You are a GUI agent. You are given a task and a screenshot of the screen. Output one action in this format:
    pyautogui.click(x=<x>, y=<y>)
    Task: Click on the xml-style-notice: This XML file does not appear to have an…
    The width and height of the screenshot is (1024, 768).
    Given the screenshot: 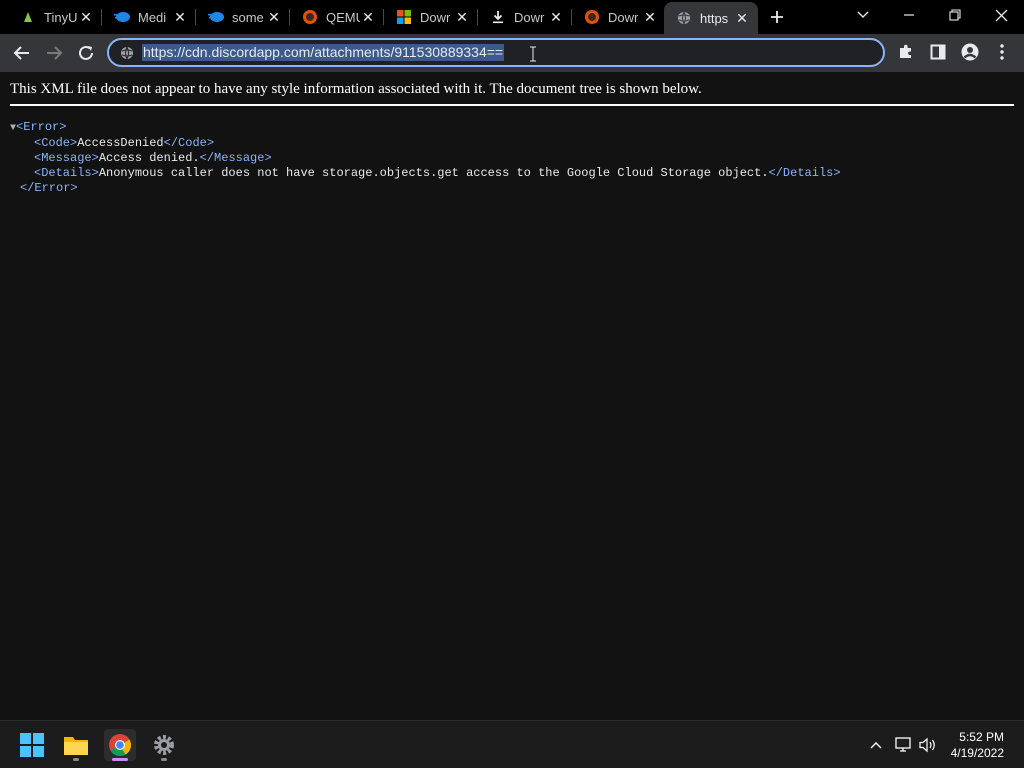 What is the action you would take?
    pyautogui.click(x=356, y=89)
    